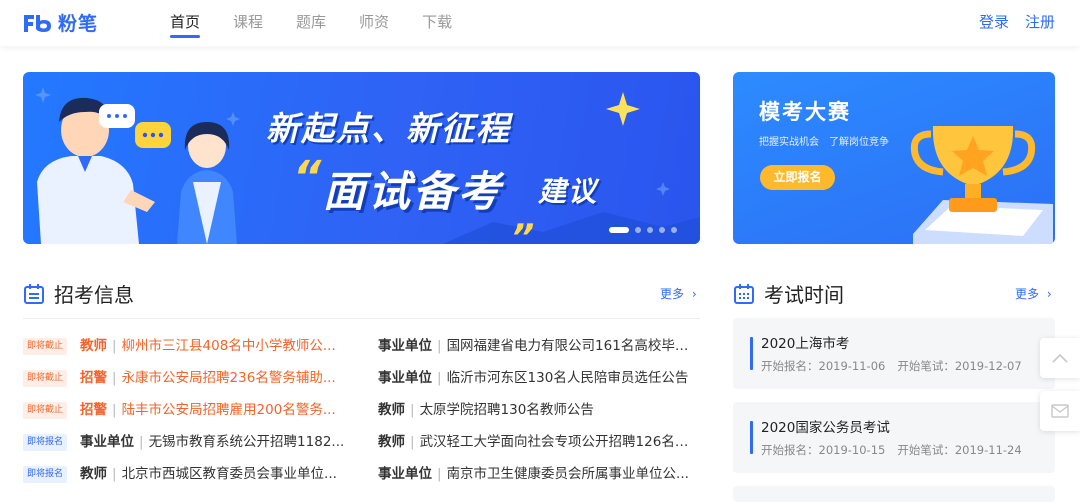  I want to click on written-date: 开始笔试：2019-11-24, so click(959, 450).